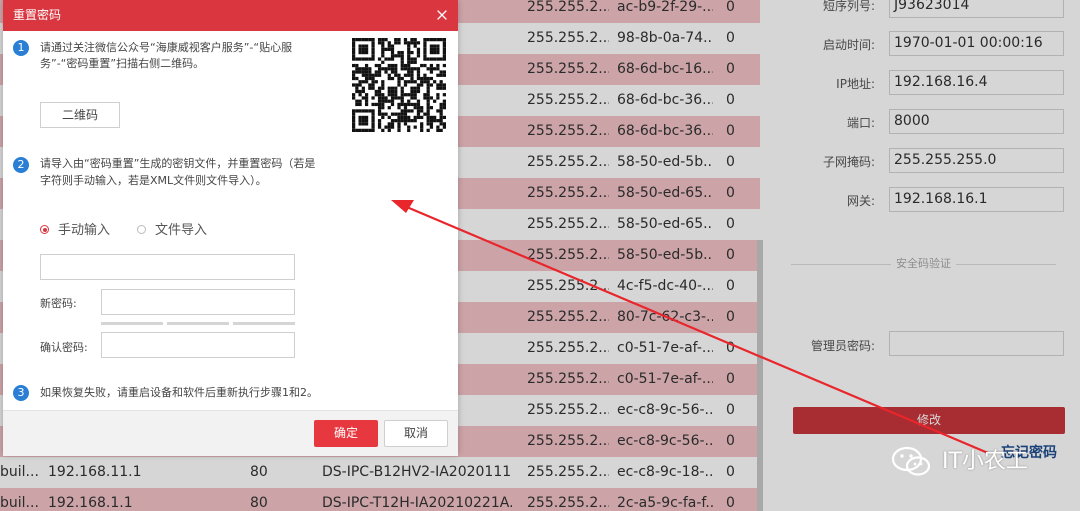 This screenshot has height=511, width=1080. Describe the element at coordinates (21, 393) in the screenshot. I see `step-3-badge: 3` at that location.